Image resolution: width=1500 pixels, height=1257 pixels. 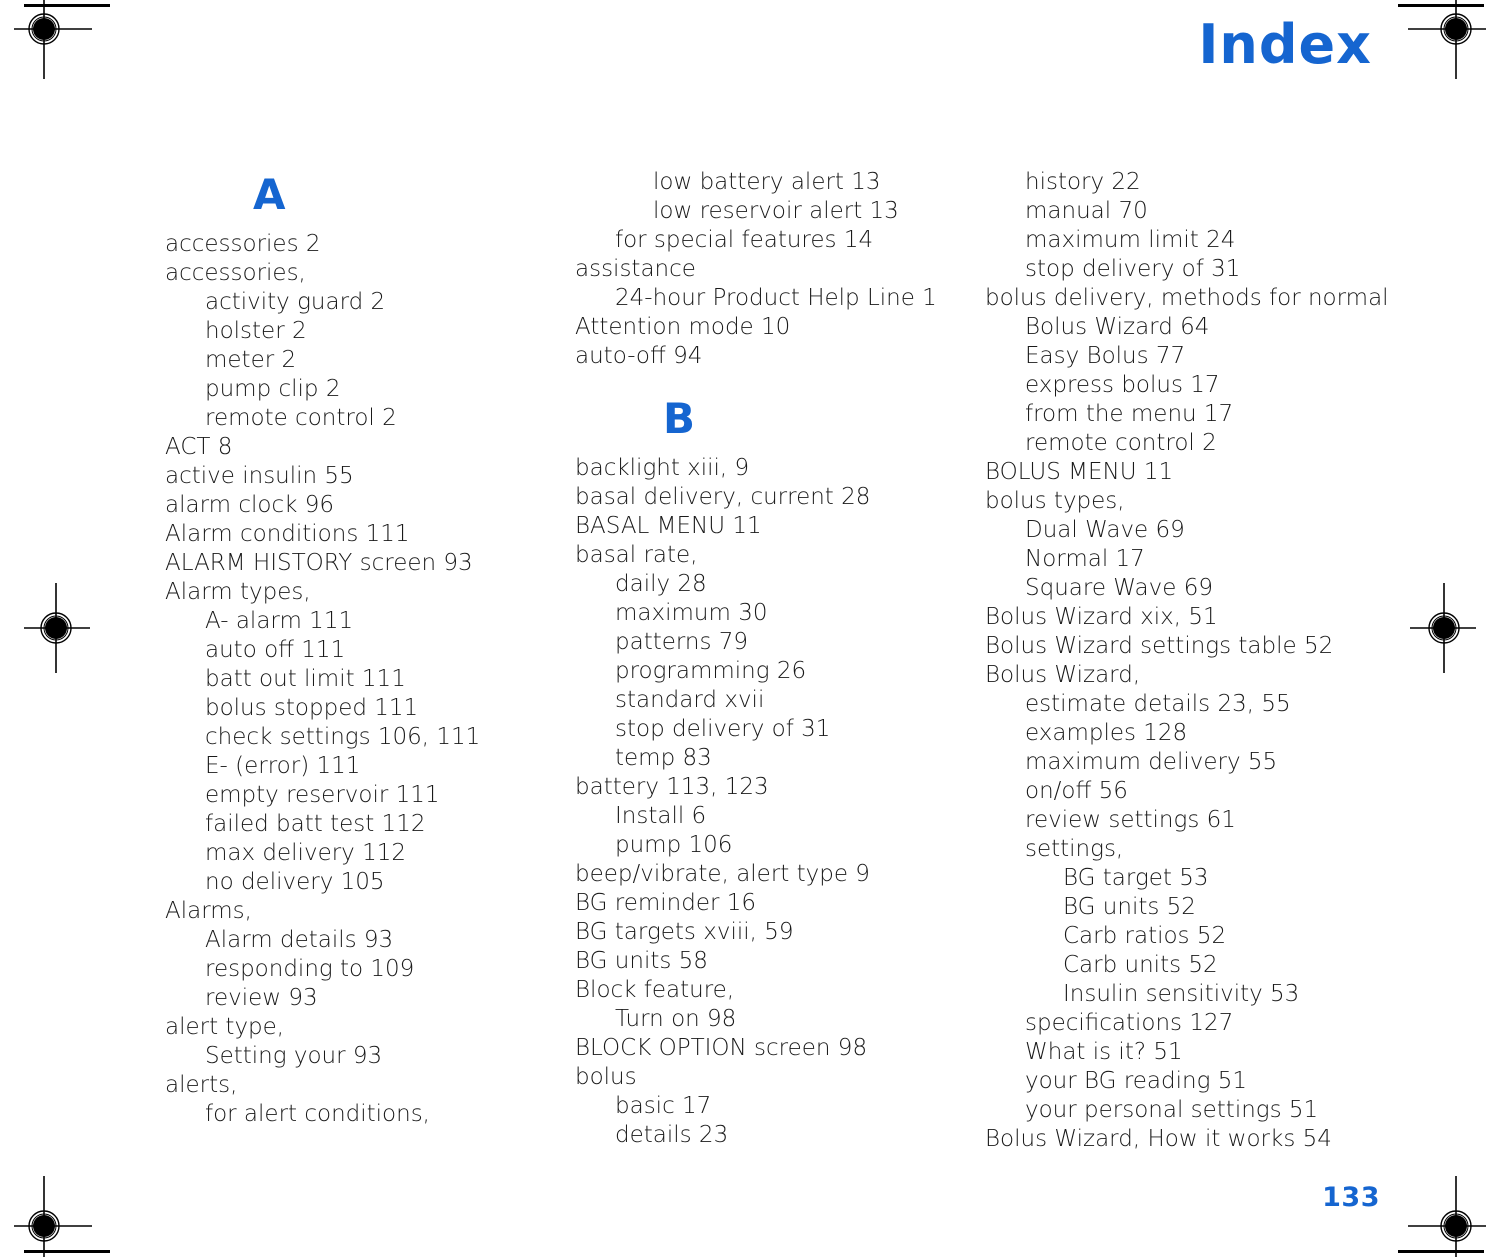 I want to click on index-entry: Setting your 93, so click(x=294, y=1056).